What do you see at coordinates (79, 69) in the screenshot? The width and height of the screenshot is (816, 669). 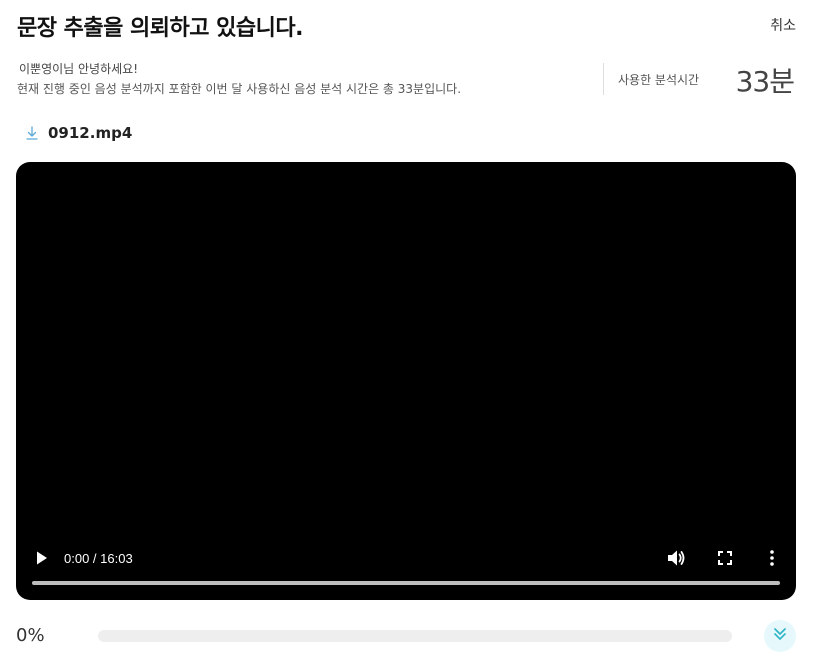 I see `greeting-text: 이뿐영이님 안녕하세요!` at bounding box center [79, 69].